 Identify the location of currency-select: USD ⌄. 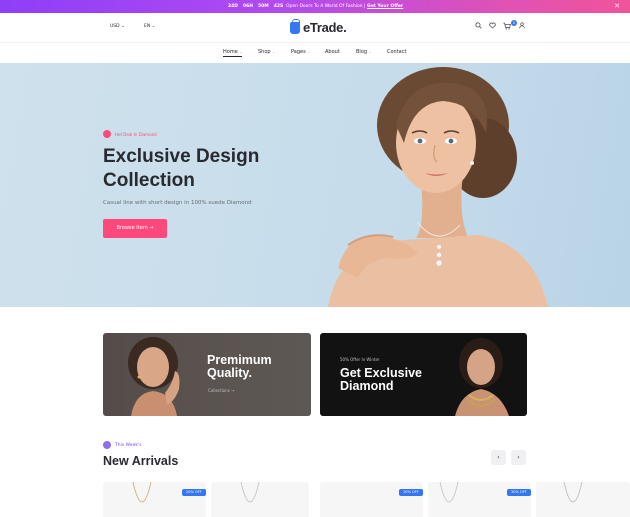
(117, 26).